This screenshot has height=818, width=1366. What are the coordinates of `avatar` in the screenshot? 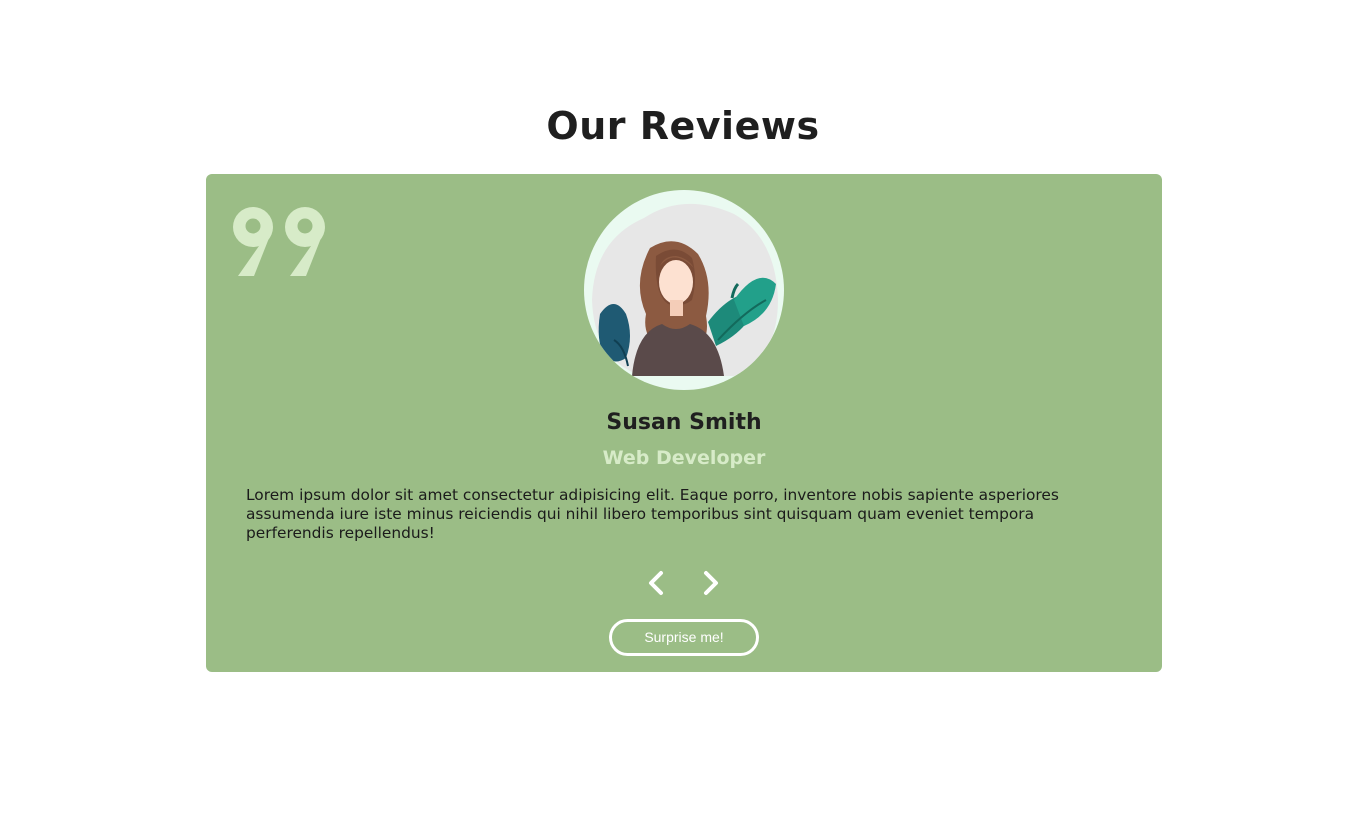 It's located at (684, 290).